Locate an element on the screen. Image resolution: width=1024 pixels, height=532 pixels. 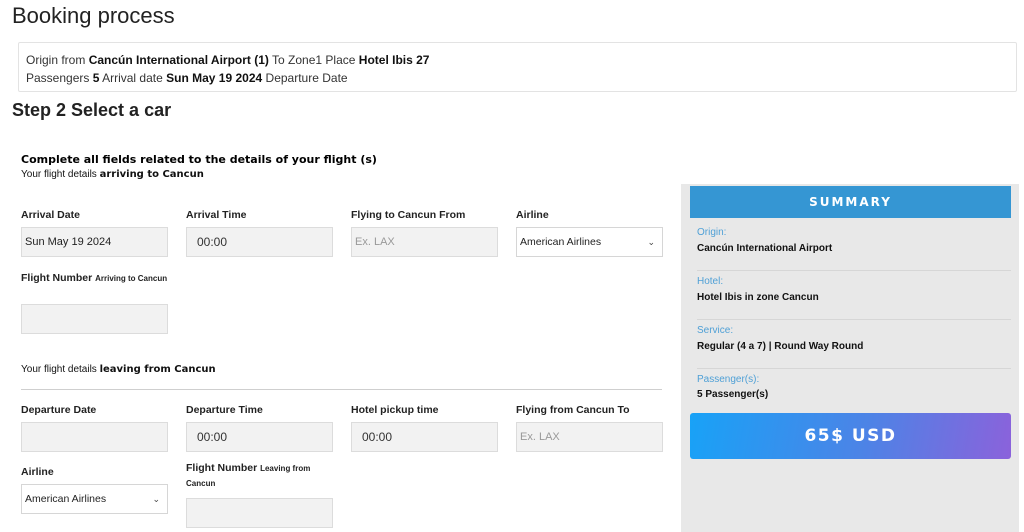
summary-value: Hotel Ibis in zone Cancun is located at coordinates (758, 297).